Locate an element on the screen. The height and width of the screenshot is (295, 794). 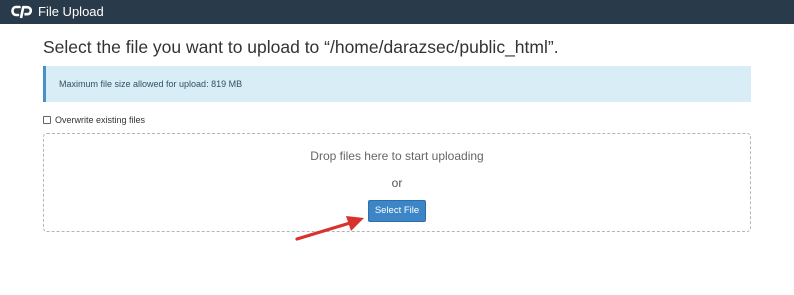
cpanel-logo-icon is located at coordinates (22, 12).